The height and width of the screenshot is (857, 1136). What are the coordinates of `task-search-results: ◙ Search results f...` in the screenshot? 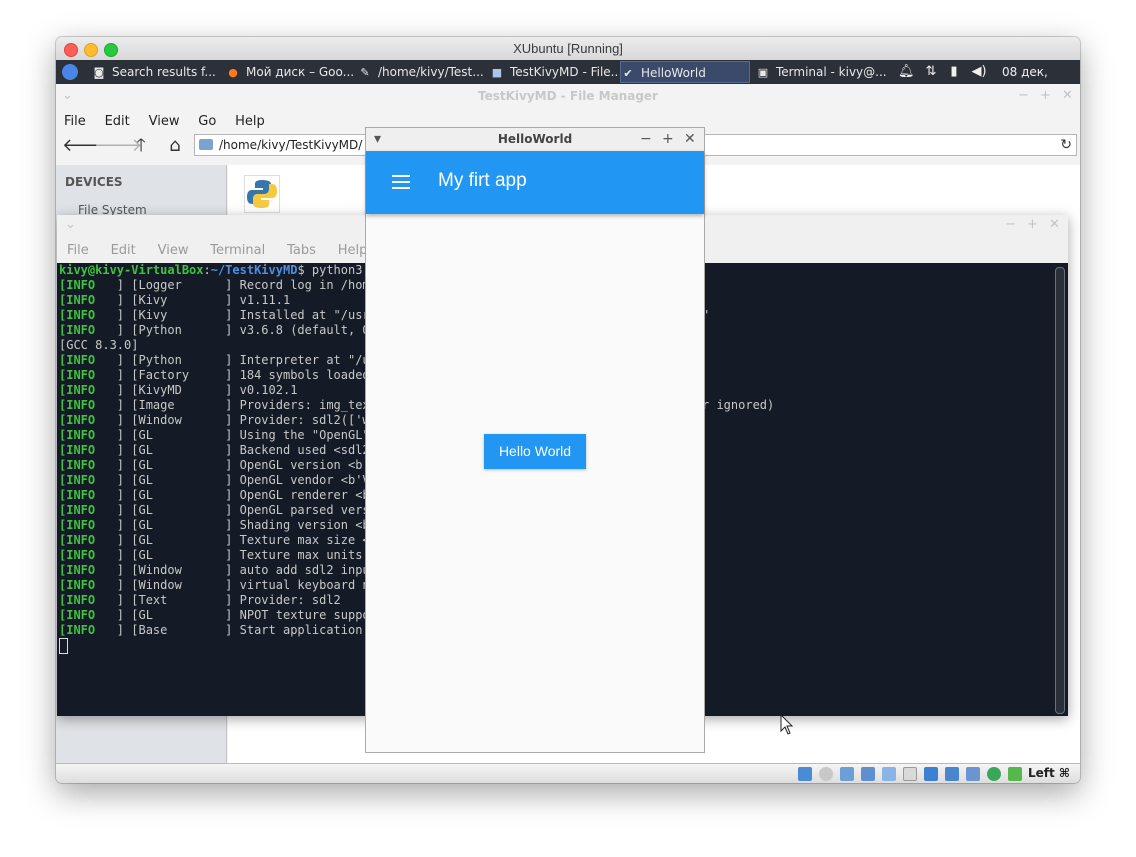 It's located at (156, 72).